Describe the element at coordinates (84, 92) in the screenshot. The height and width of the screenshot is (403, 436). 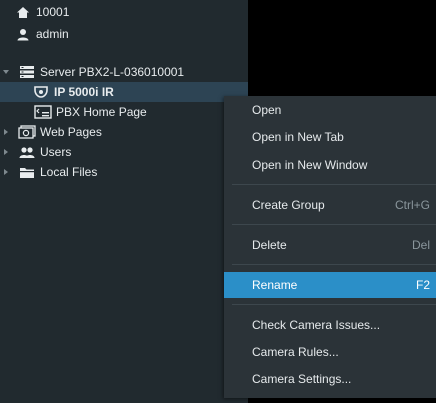
I see `tree-item-label: IP 5000i IR` at that location.